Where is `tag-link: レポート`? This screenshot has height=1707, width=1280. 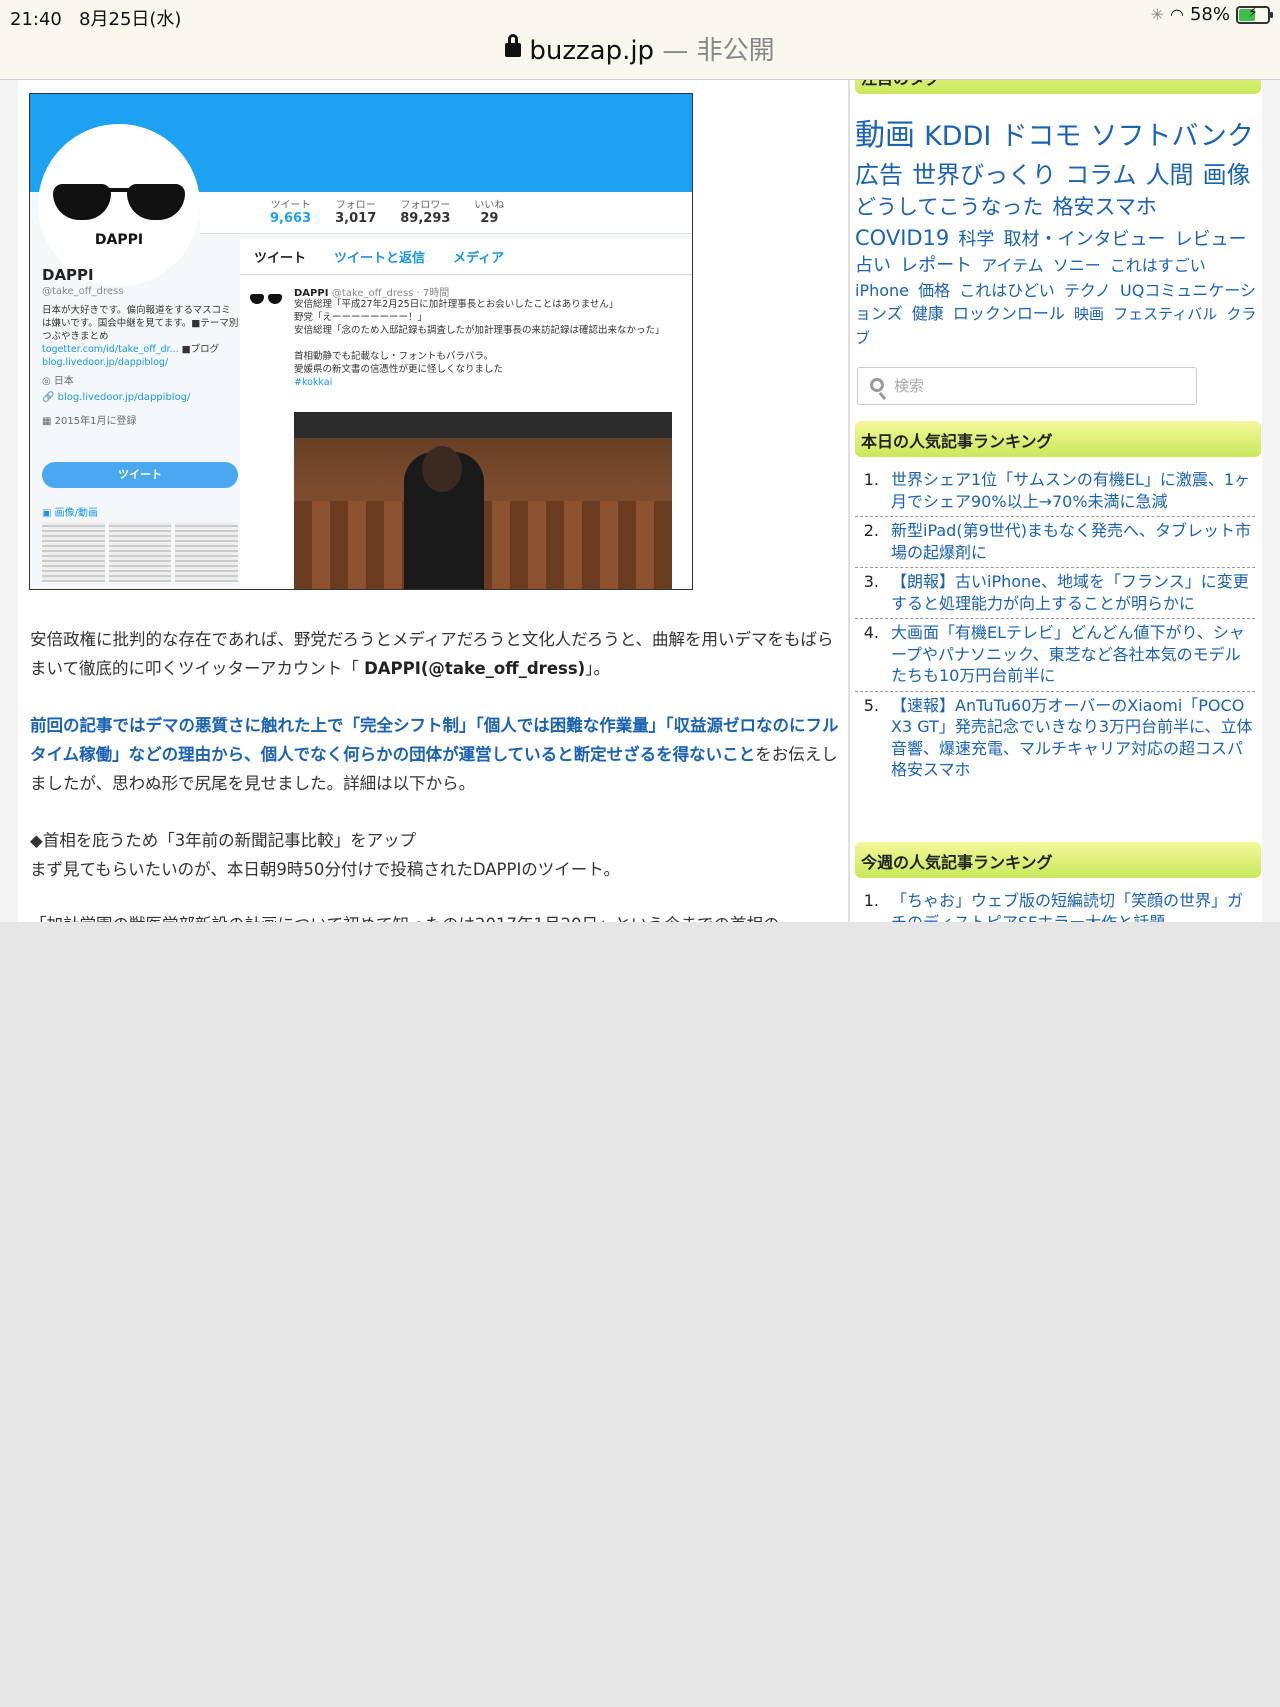
tag-link: レポート is located at coordinates (936, 265).